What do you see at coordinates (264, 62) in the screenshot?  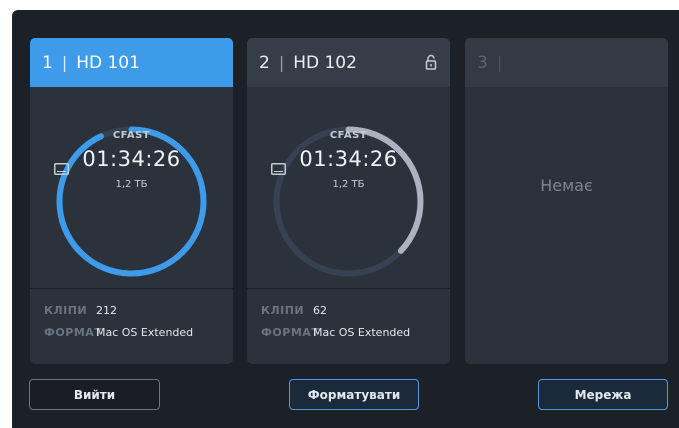 I see `slot-number: 2` at bounding box center [264, 62].